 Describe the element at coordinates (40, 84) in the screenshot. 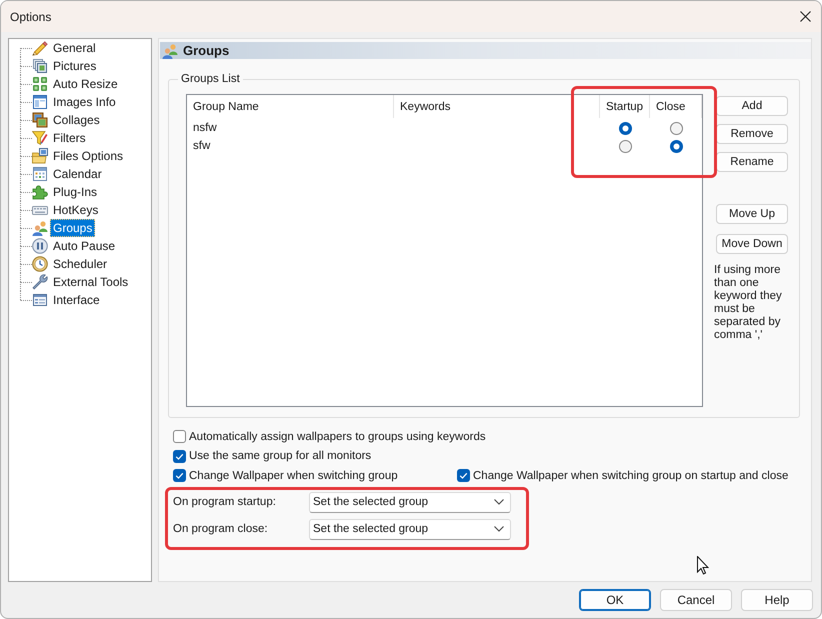

I see `grid-icon` at that location.